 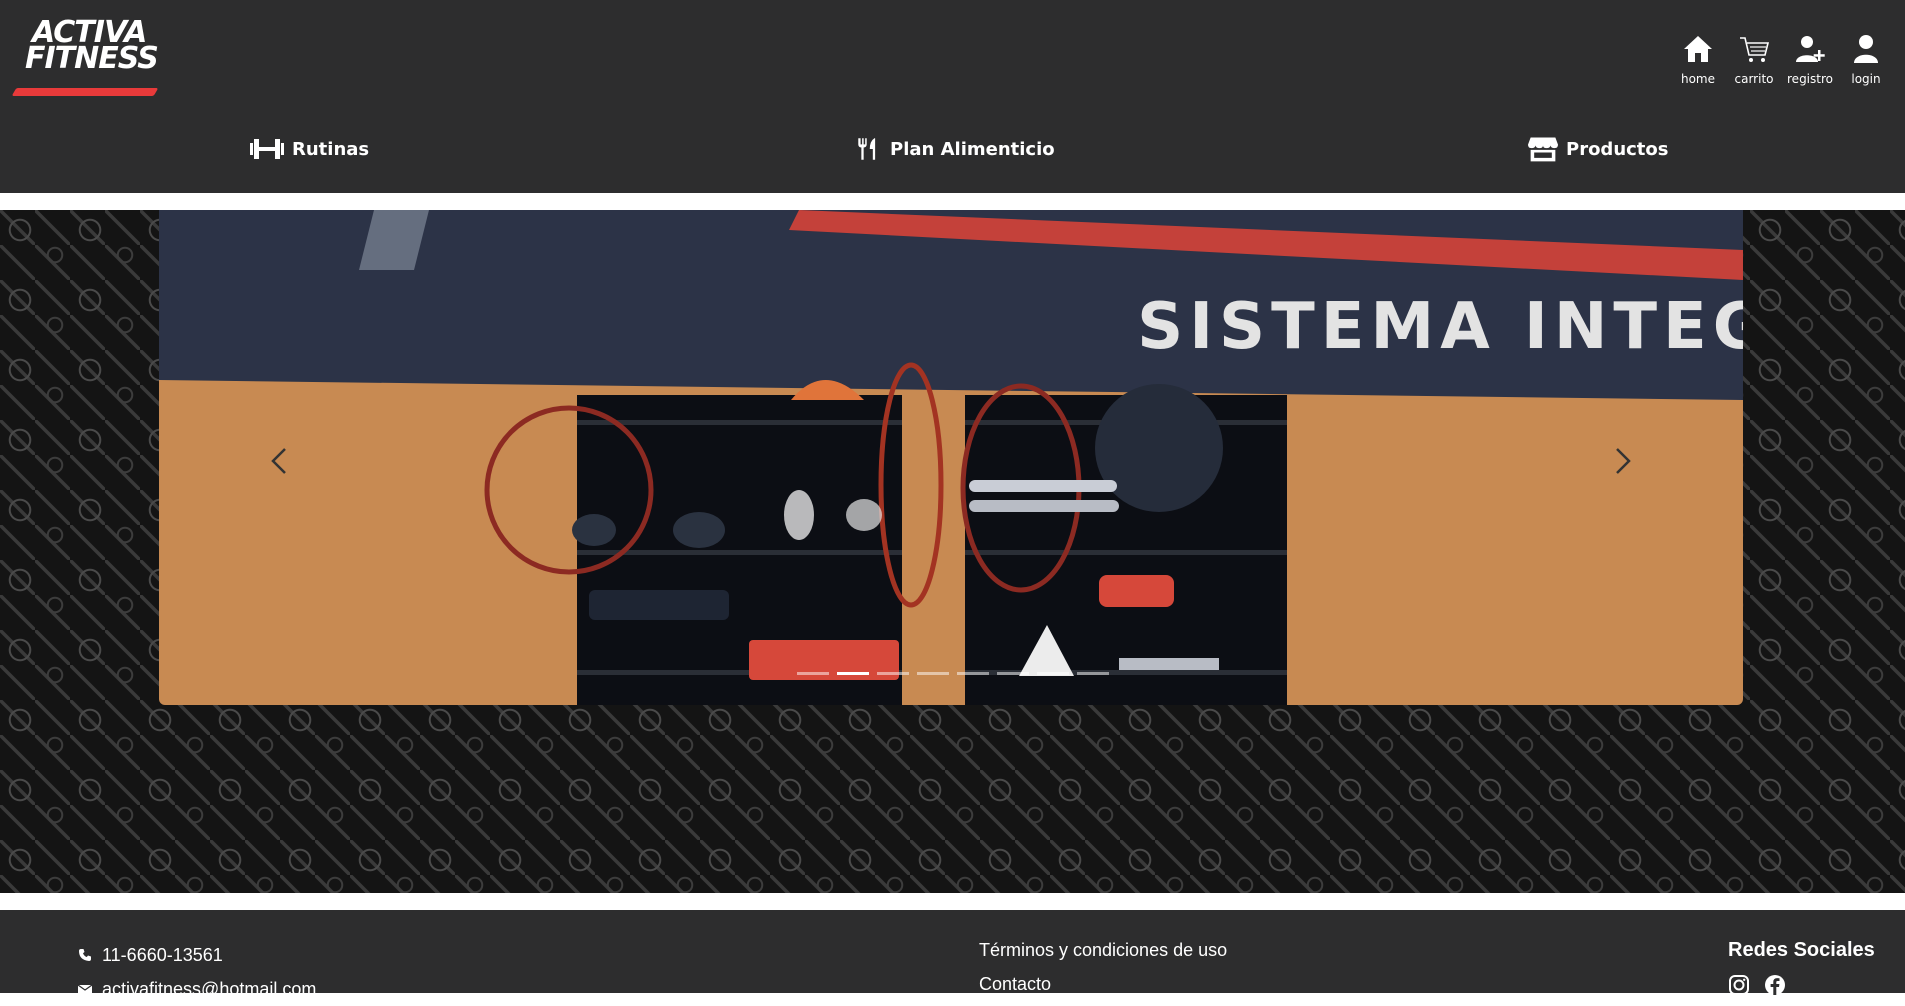 I want to click on footer-email-text: activafitness@hotmail.com, so click(x=209, y=988).